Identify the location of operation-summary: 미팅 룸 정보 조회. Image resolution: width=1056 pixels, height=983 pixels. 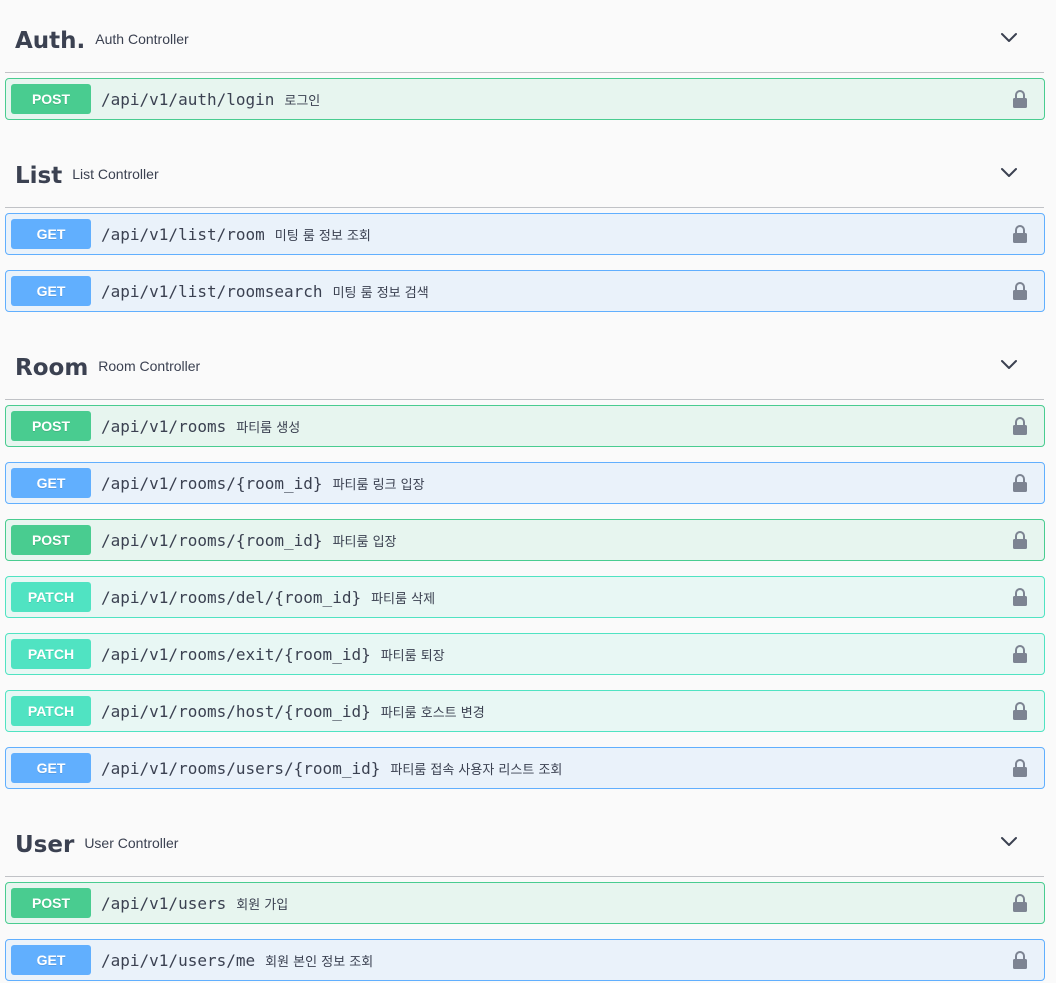
(322, 236).